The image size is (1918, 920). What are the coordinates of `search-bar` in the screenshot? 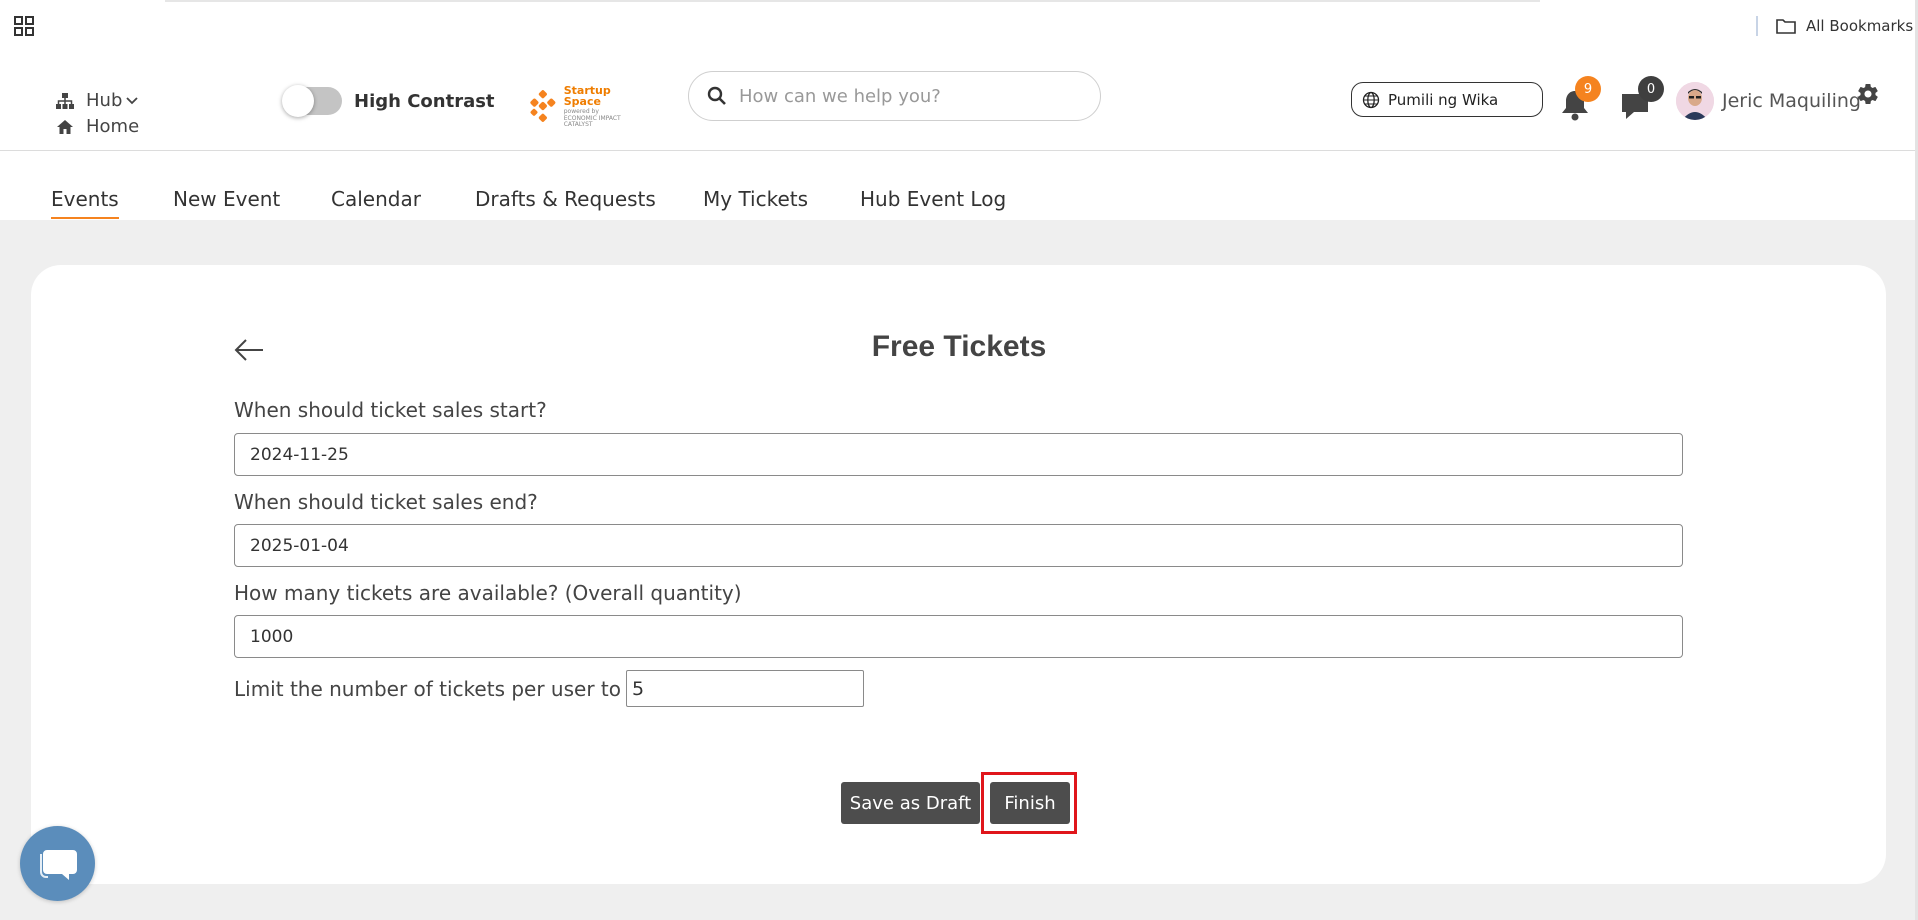 It's located at (894, 96).